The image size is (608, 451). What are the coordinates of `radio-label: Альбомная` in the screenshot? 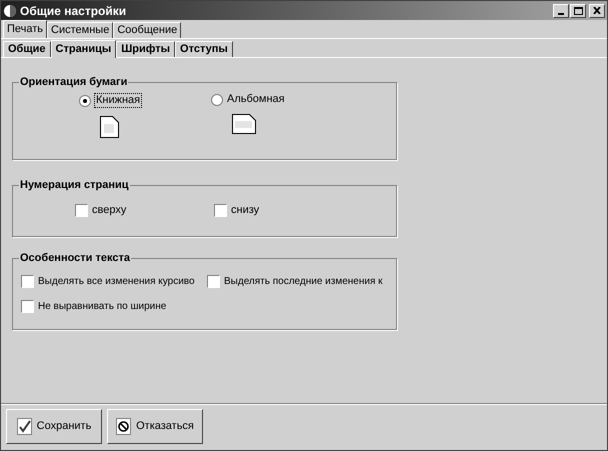 It's located at (256, 99).